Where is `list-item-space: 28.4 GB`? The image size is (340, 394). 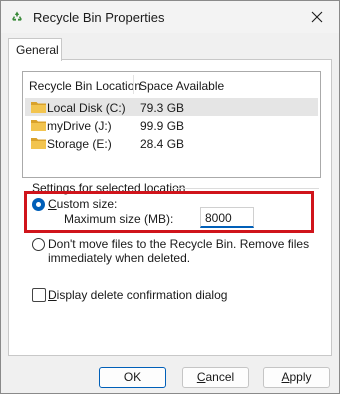
list-item-space: 28.4 GB is located at coordinates (162, 144).